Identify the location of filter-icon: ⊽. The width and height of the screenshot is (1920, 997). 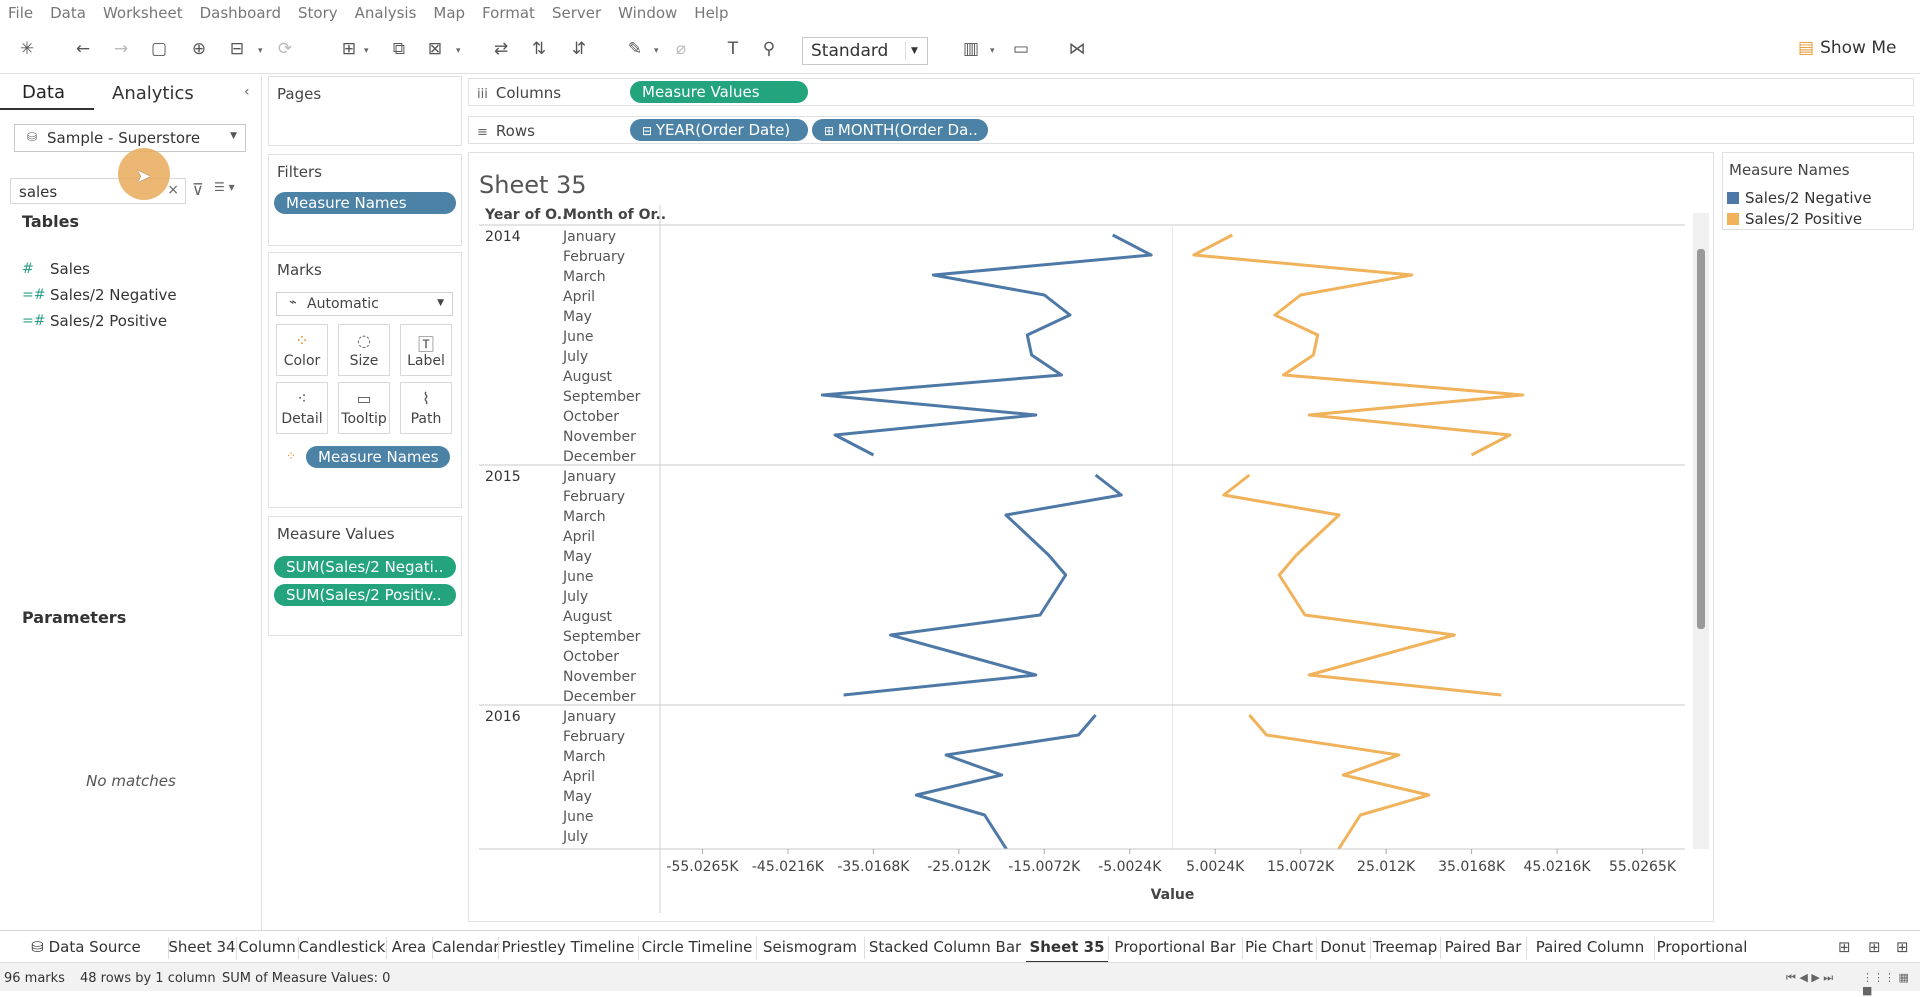
(198, 189).